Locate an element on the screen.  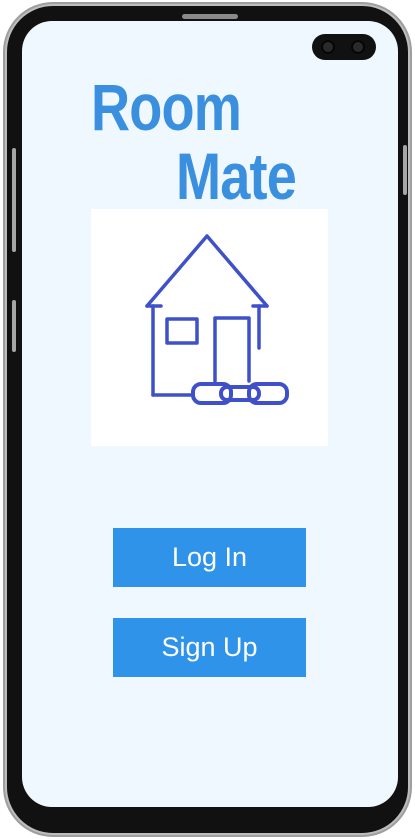
bixby-button is located at coordinates (14, 326).